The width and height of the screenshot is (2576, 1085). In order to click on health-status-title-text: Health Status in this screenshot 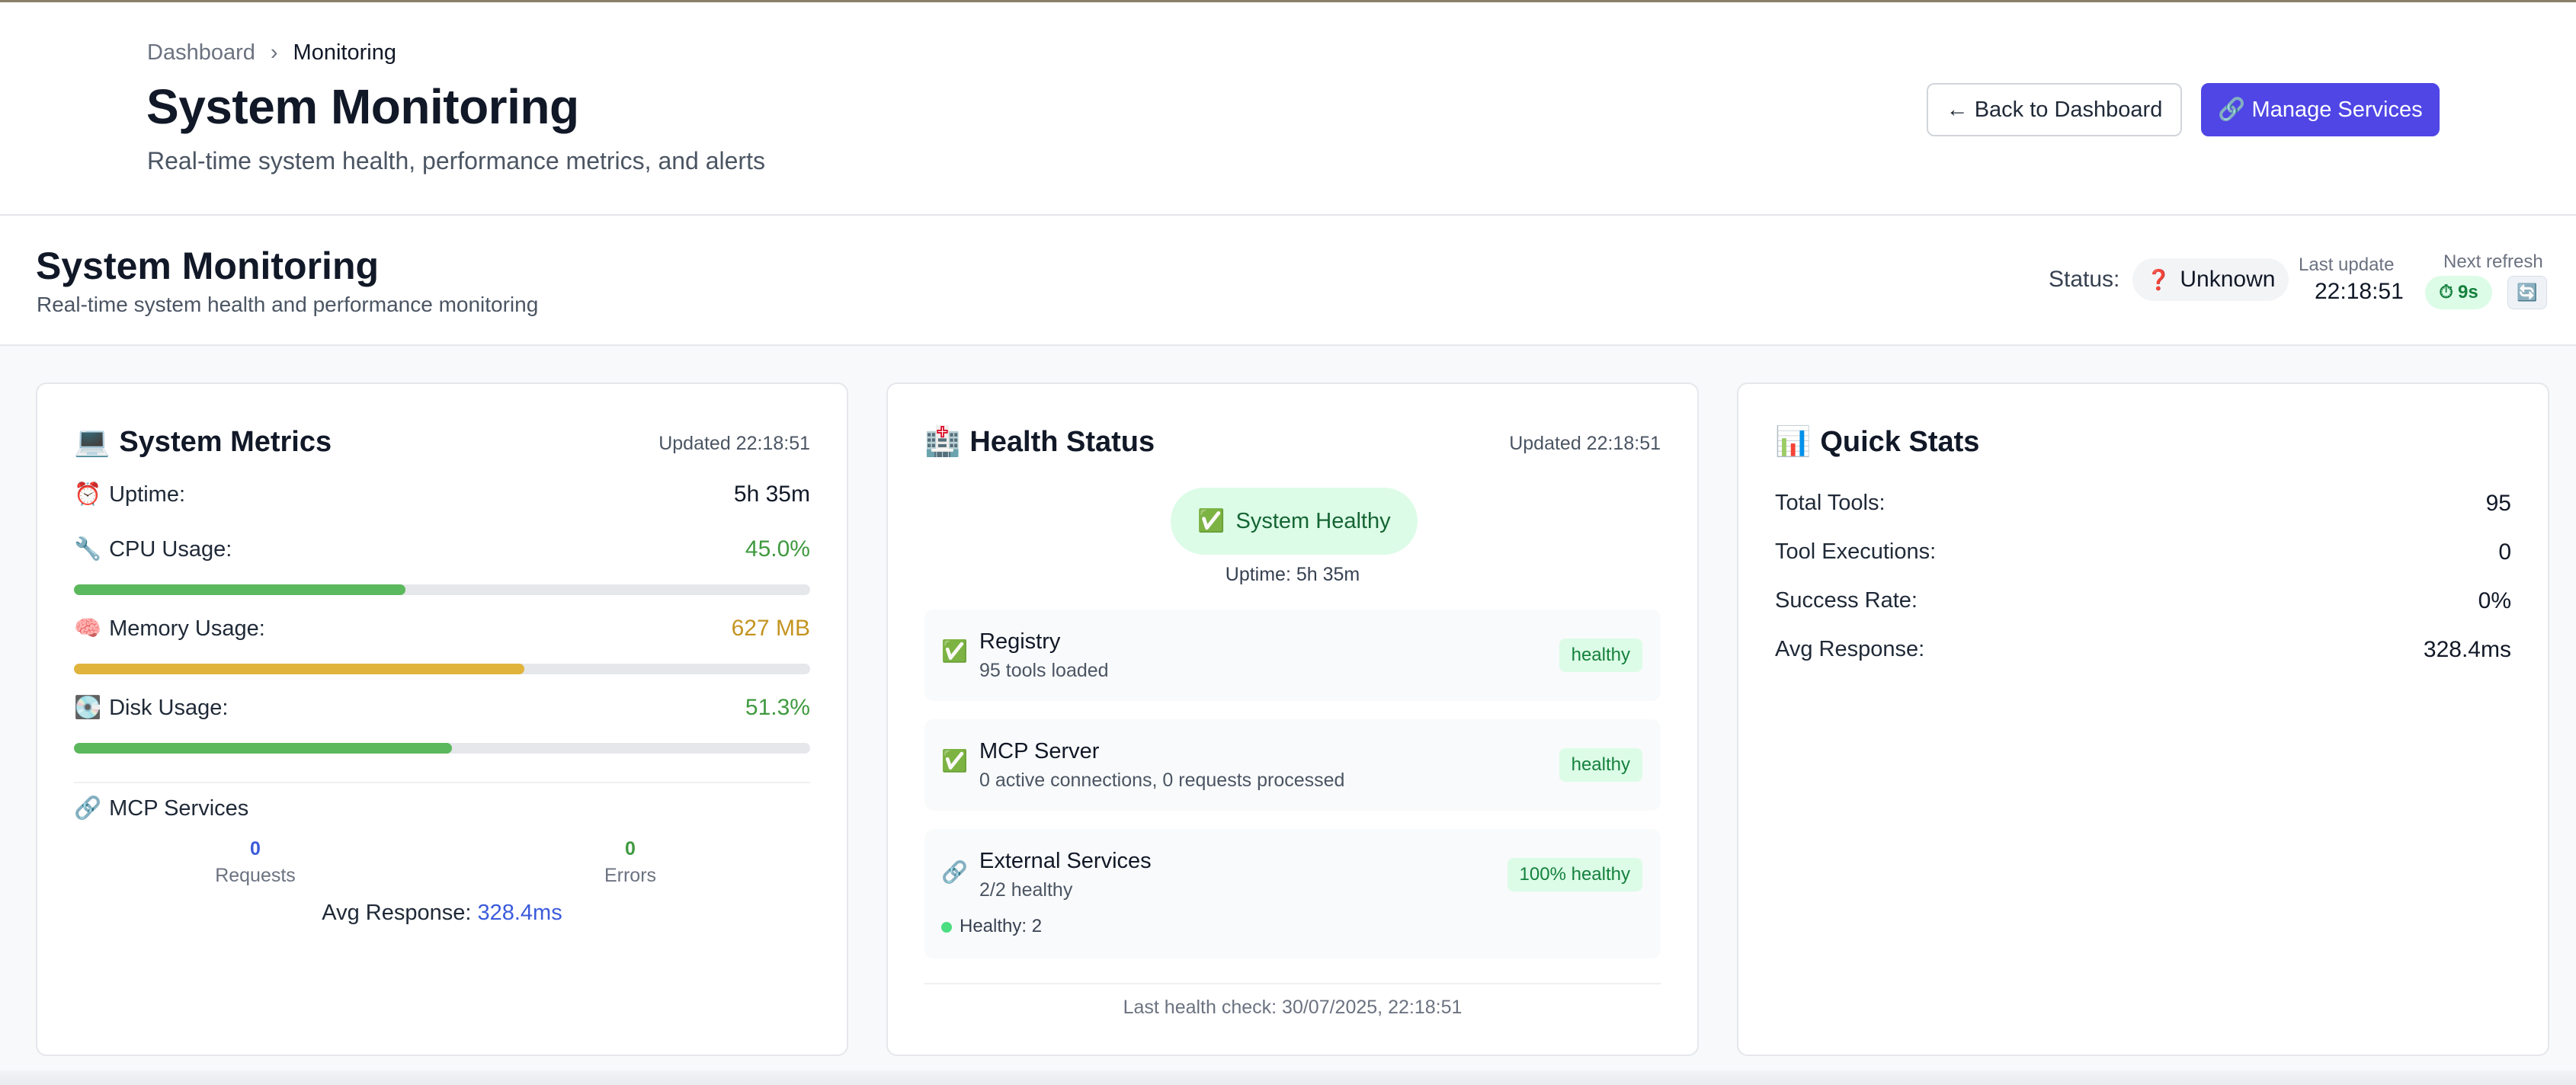, I will do `click(1062, 441)`.